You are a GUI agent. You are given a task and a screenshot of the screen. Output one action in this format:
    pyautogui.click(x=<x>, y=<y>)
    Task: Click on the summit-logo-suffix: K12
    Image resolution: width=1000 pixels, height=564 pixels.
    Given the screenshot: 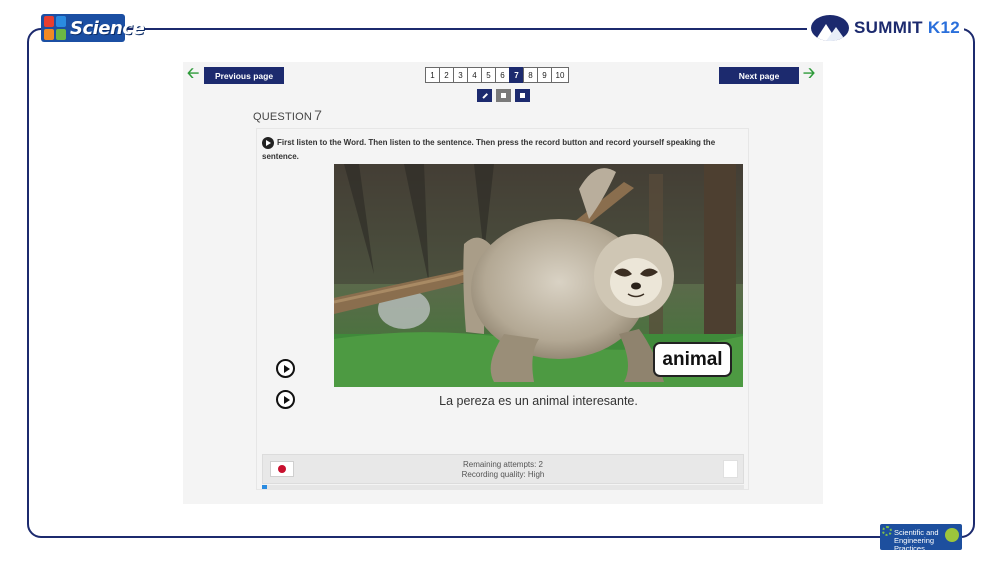 What is the action you would take?
    pyautogui.click(x=943, y=27)
    